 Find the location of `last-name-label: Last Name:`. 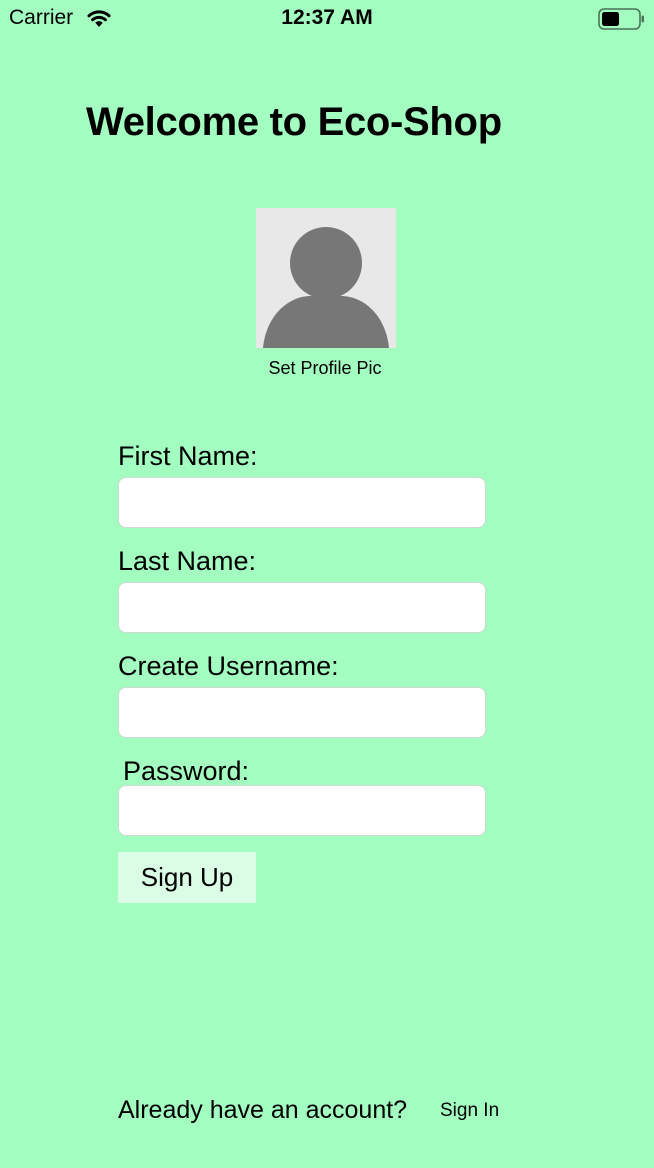

last-name-label: Last Name: is located at coordinates (187, 561).